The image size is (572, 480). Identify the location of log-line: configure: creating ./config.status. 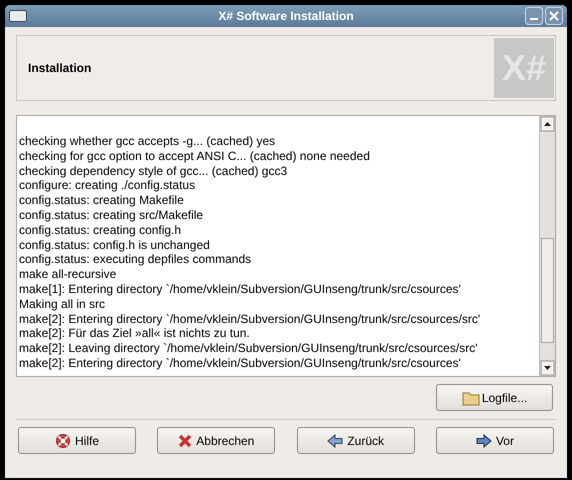
(107, 186).